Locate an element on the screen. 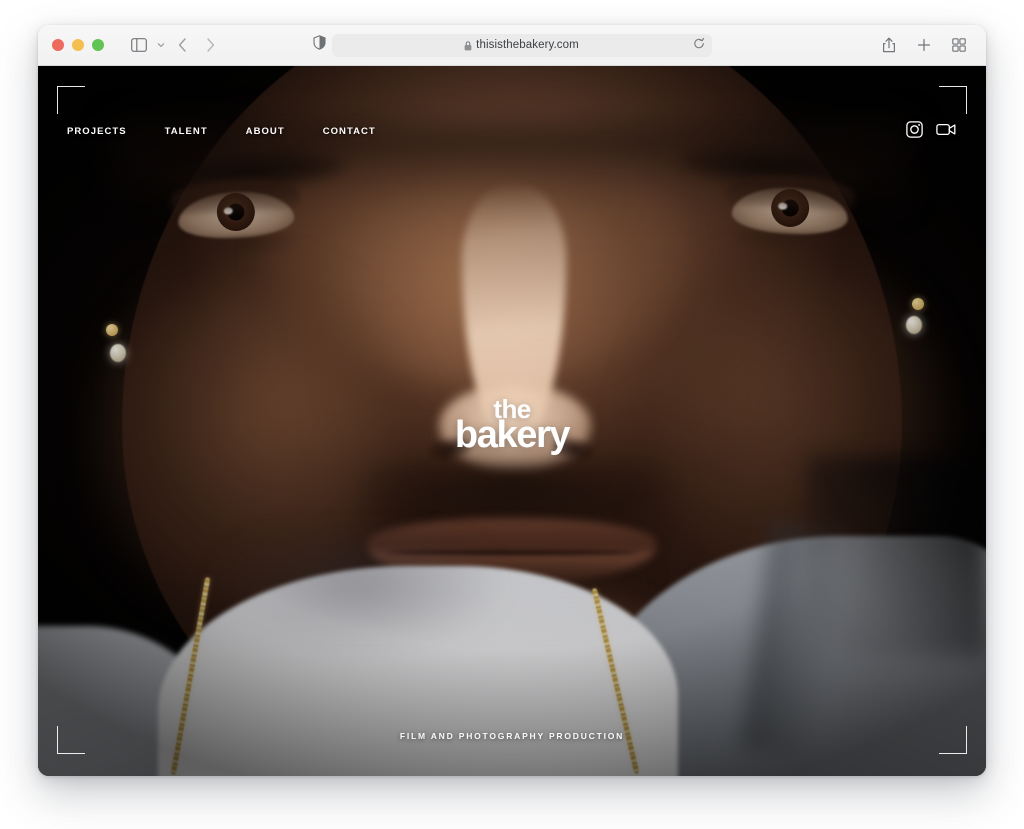  nav-item-projects: PROJECTS is located at coordinates (97, 131).